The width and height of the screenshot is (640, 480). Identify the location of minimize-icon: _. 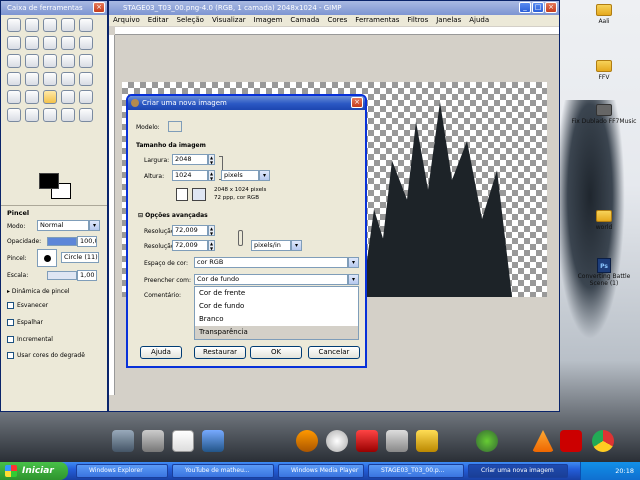
(525, 7).